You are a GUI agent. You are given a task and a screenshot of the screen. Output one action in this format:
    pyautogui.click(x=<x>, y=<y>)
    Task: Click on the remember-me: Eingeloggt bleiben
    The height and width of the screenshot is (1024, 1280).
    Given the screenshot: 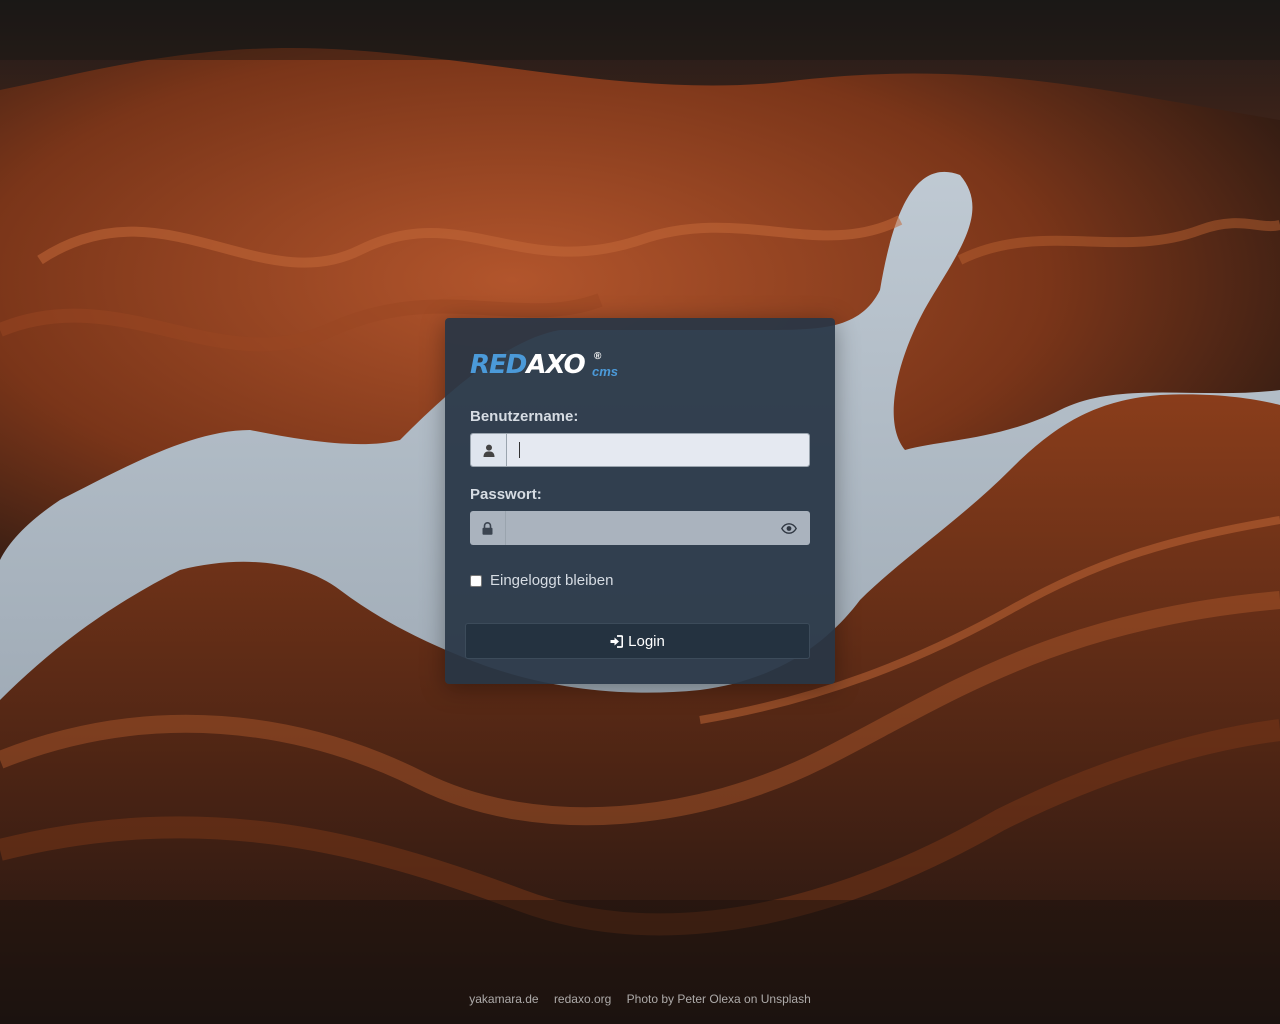 What is the action you would take?
    pyautogui.click(x=541, y=580)
    